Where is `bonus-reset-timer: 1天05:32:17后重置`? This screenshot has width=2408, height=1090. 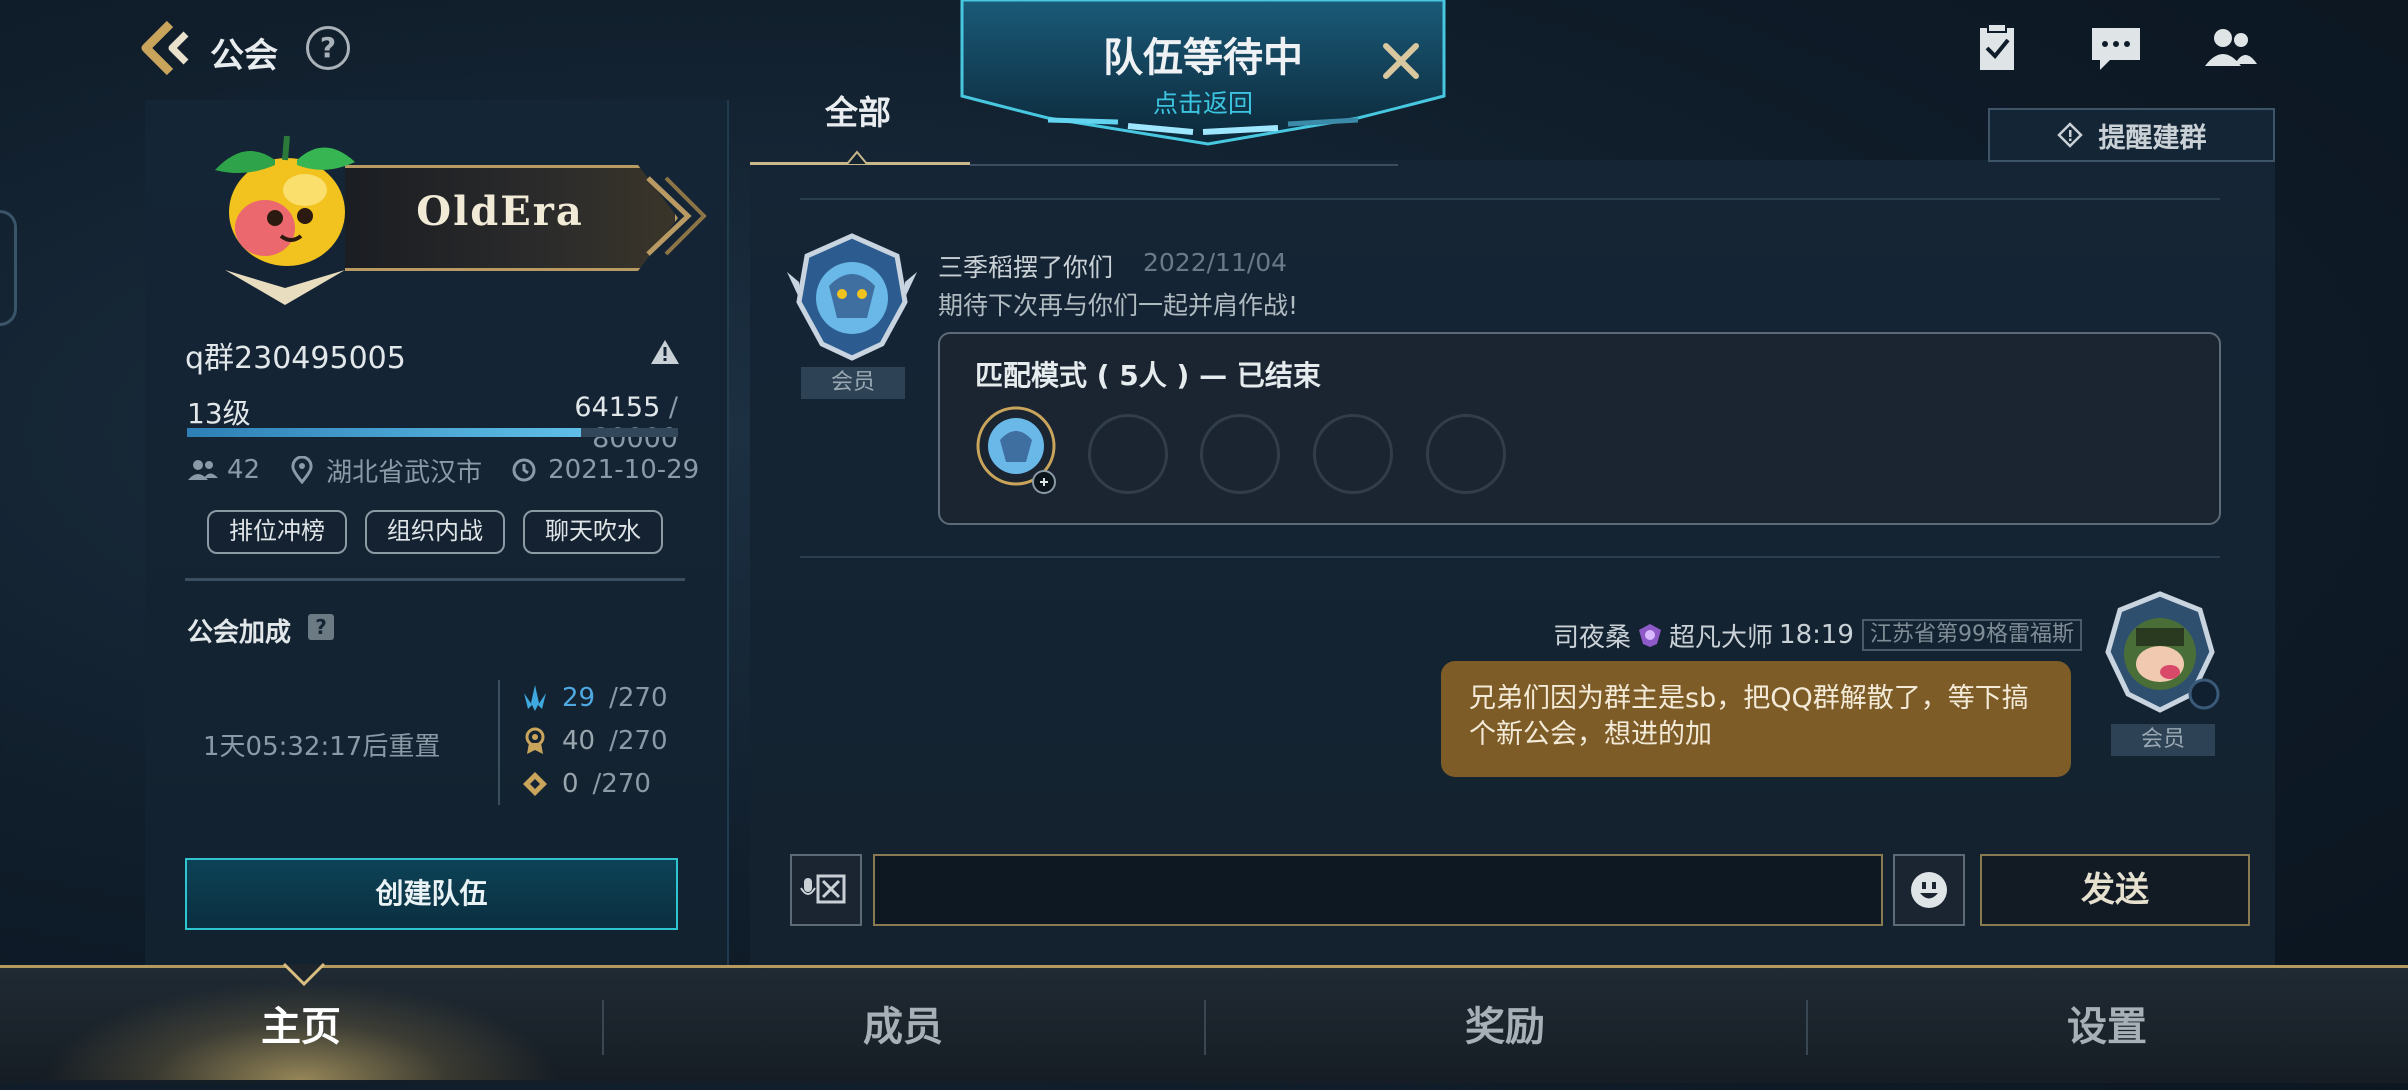 bonus-reset-timer: 1天05:32:17后重置 is located at coordinates (322, 747).